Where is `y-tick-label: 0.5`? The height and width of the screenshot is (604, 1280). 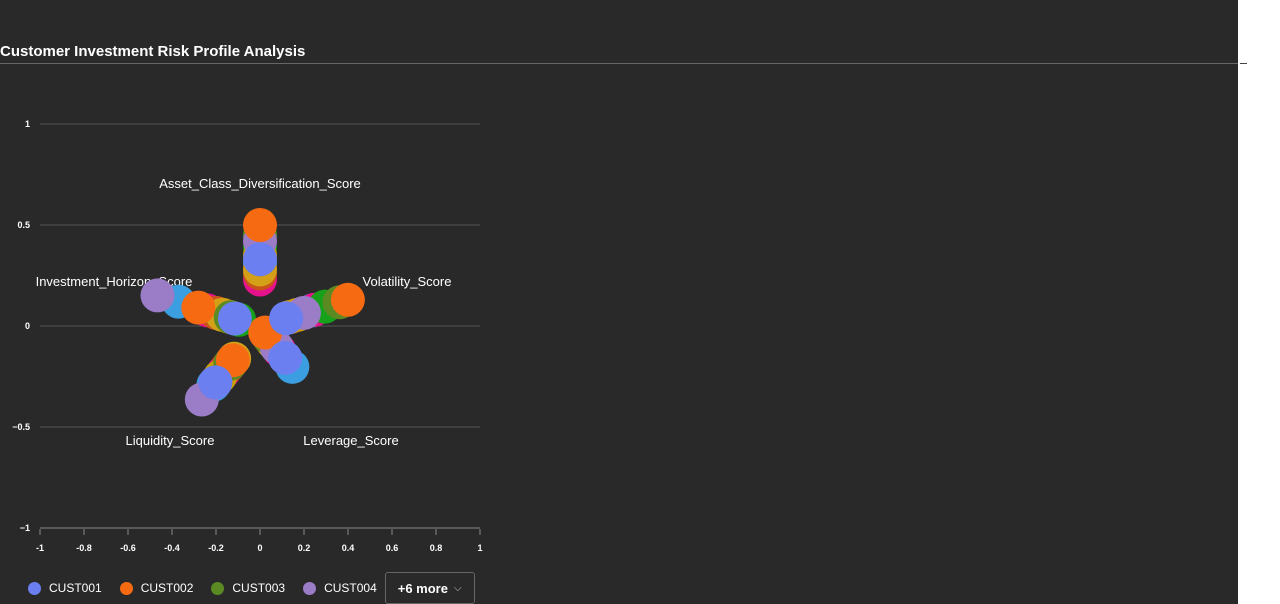 y-tick-label: 0.5 is located at coordinates (23, 225).